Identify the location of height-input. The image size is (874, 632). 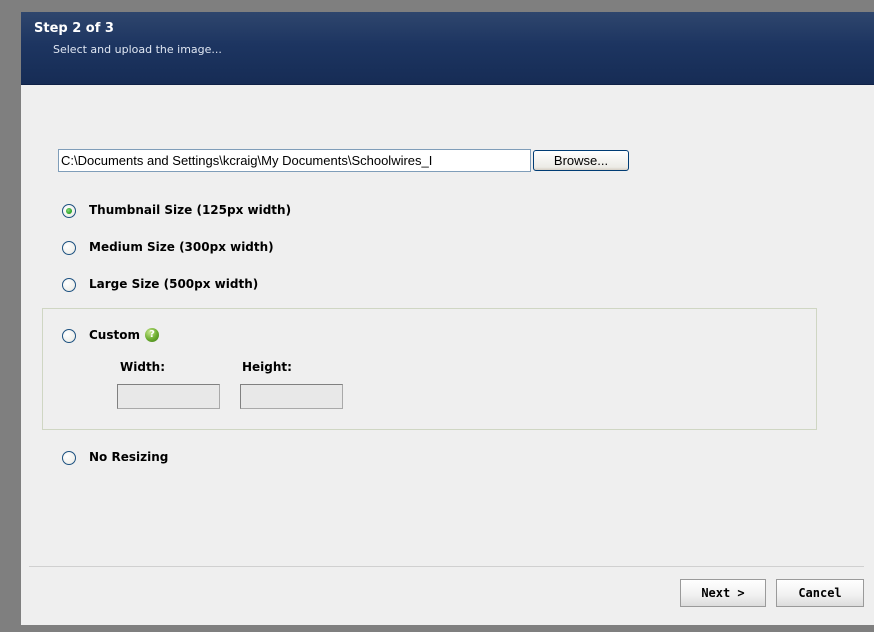
(291, 396).